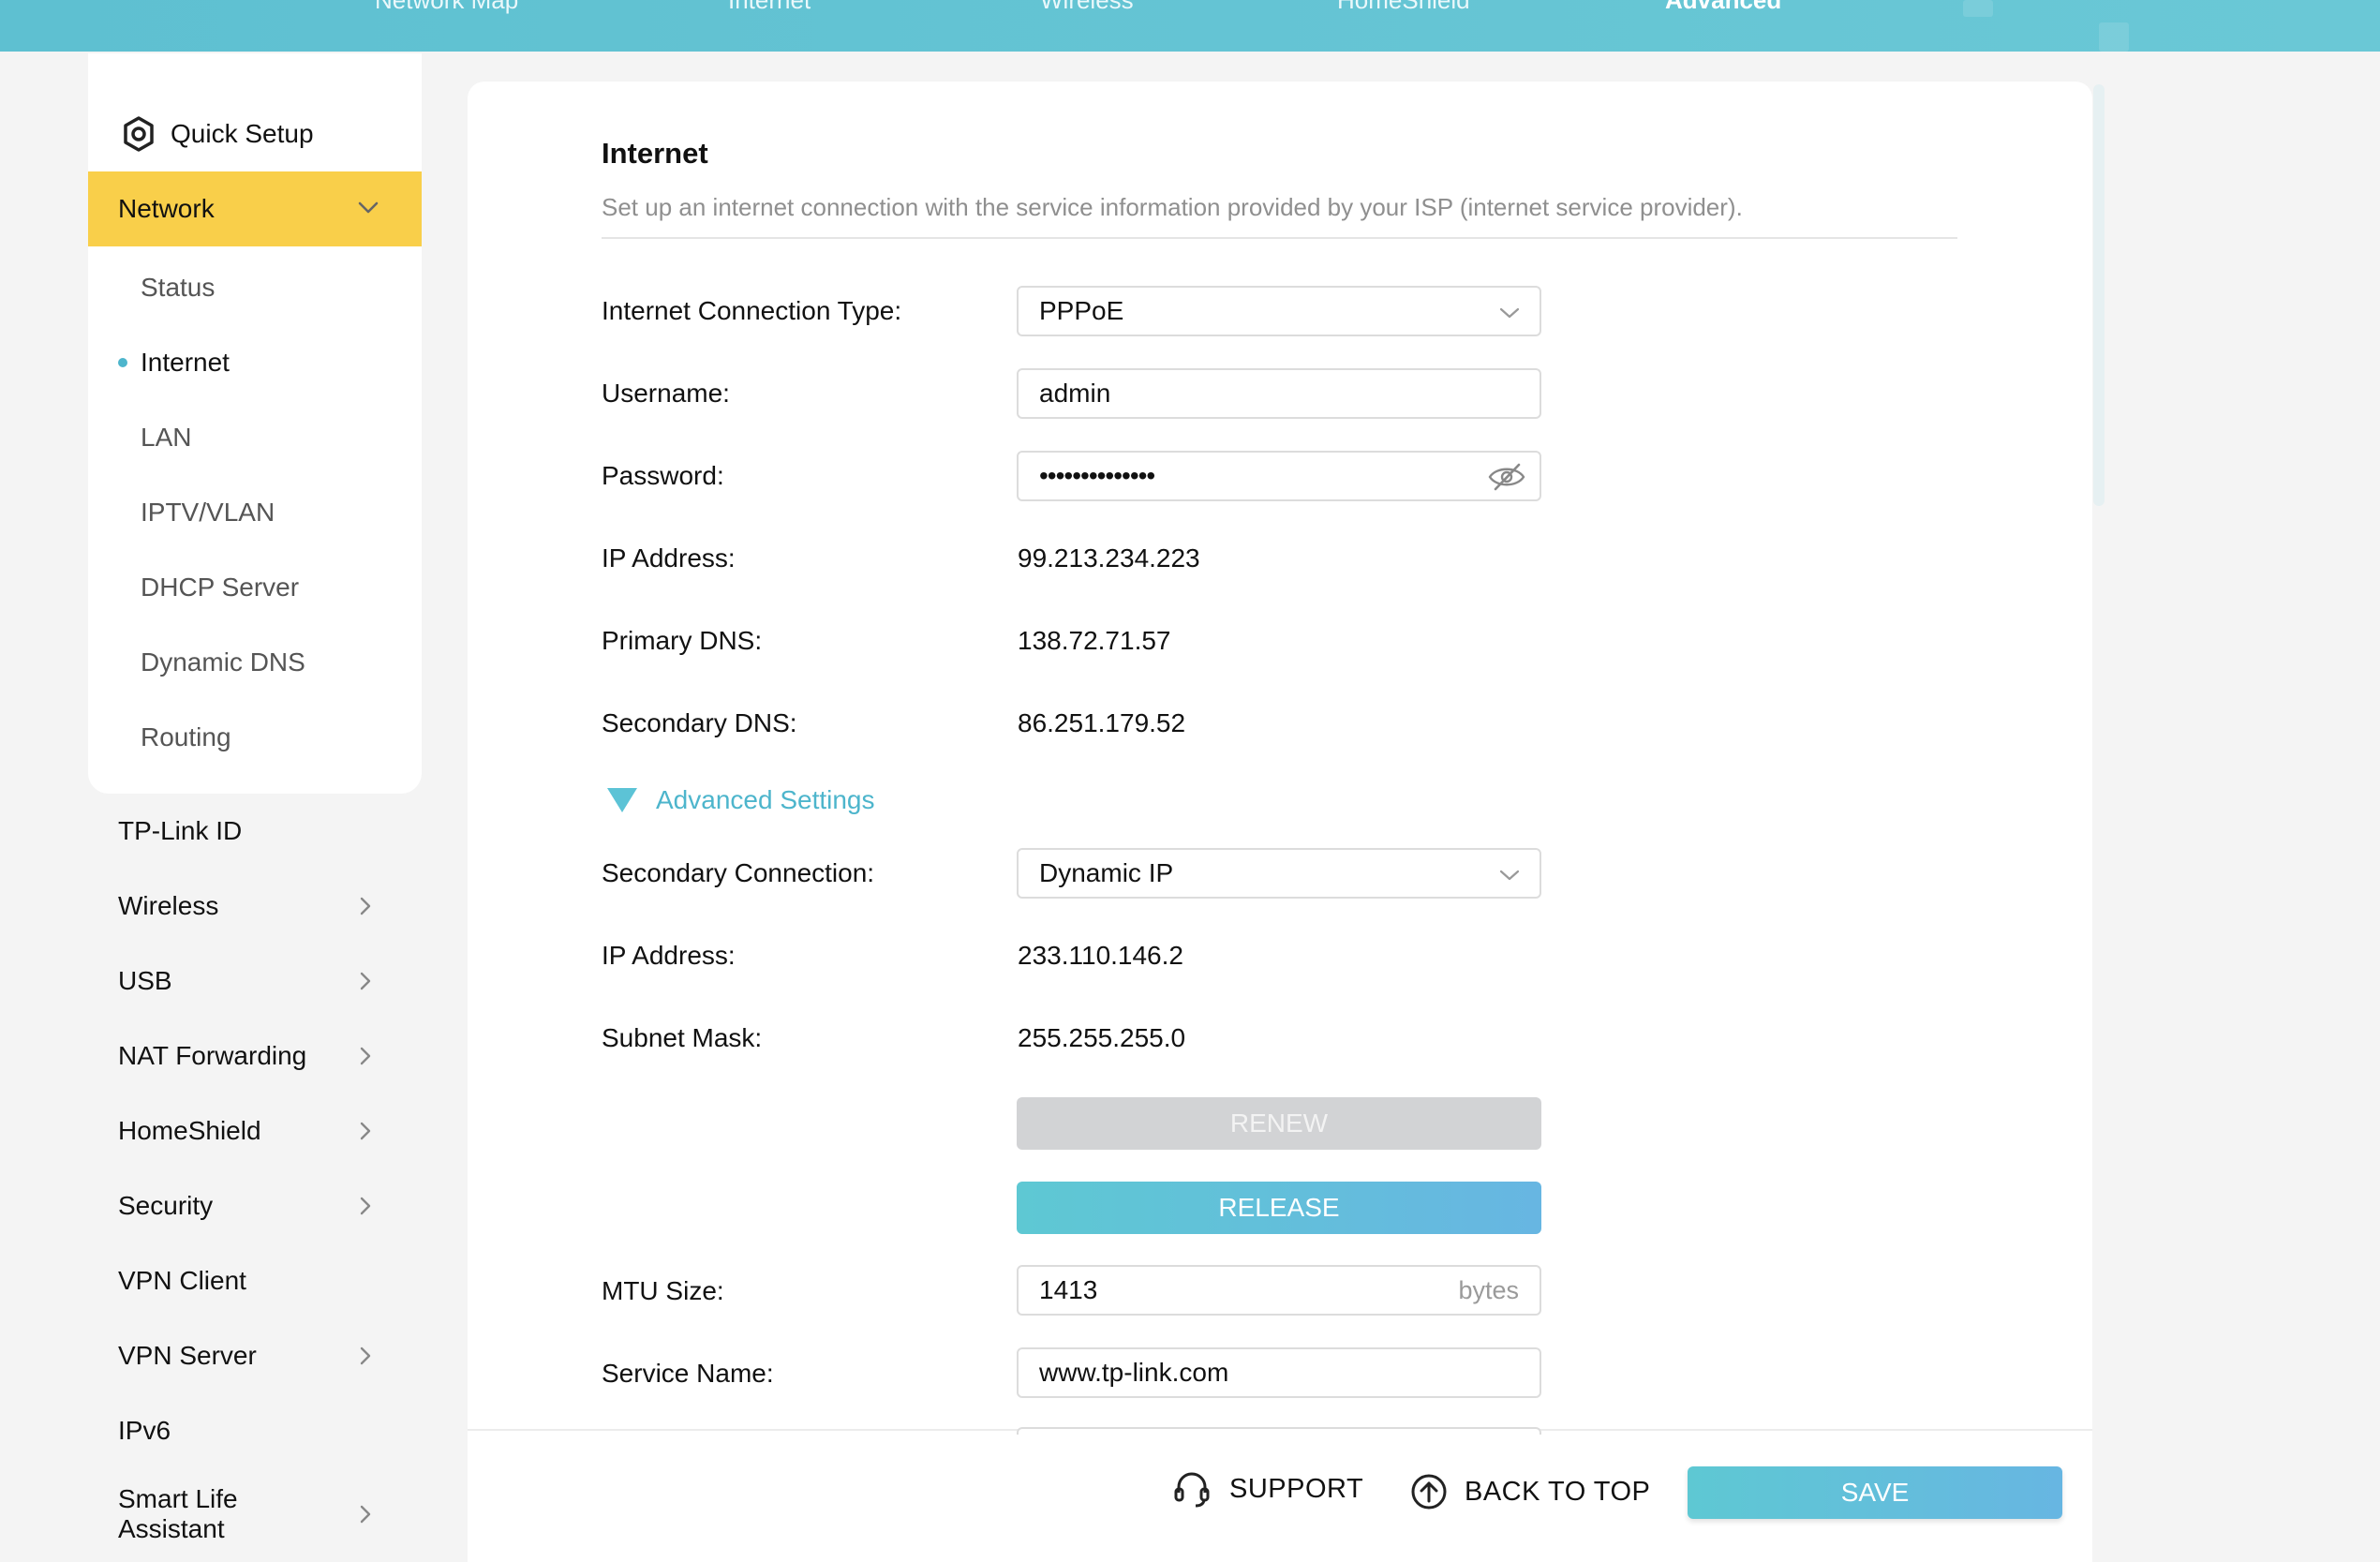 This screenshot has width=2380, height=1562. I want to click on sidebar-item-nat-forwarding: NAT Forwarding, so click(255, 1056).